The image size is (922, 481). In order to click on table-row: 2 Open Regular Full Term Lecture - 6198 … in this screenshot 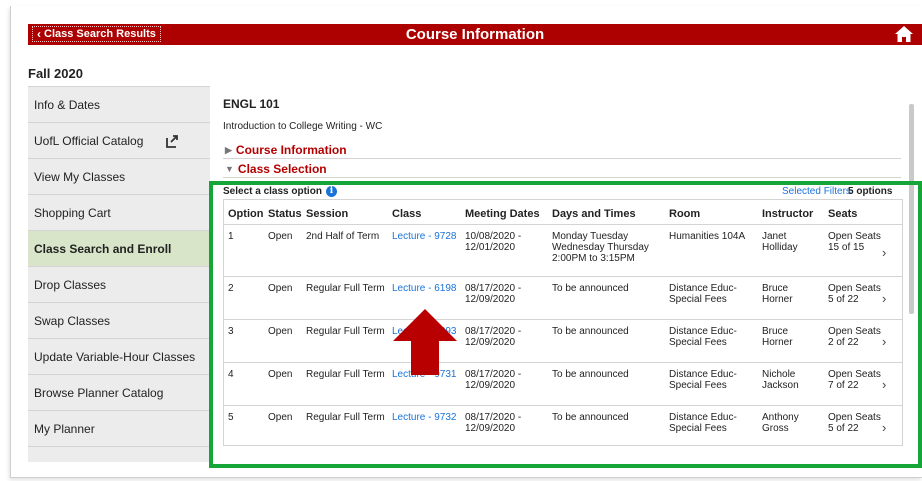, I will do `click(563, 297)`.